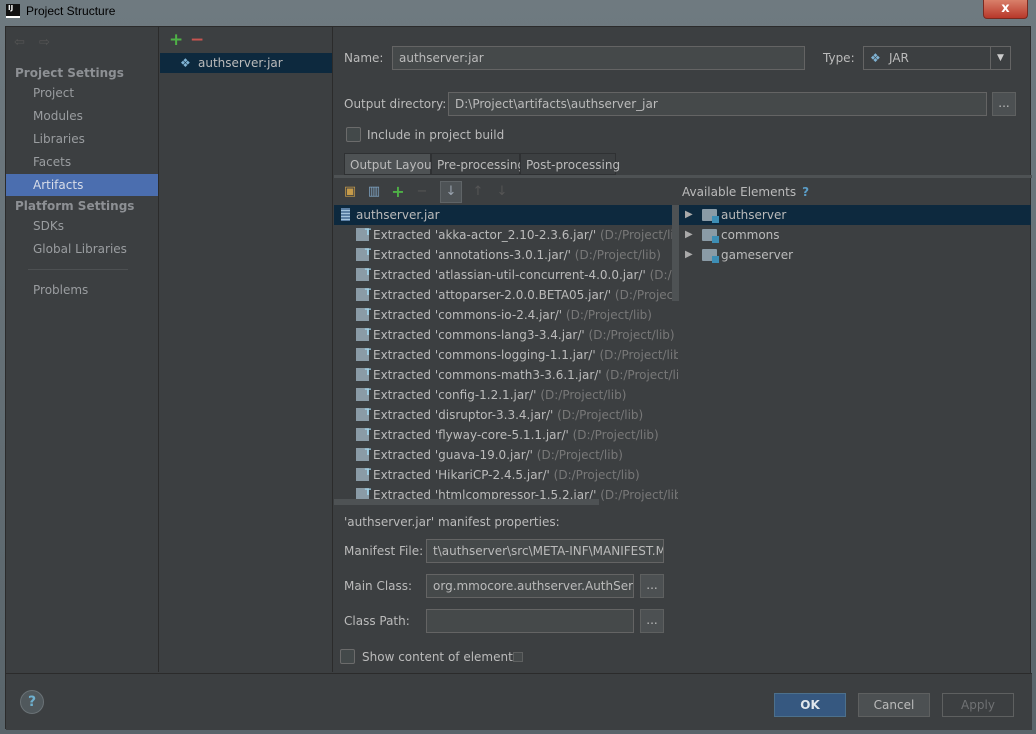  What do you see at coordinates (540, 275) in the screenshot?
I see `tree-row-jar-name: 'atlassian-util-concurrent-4.0.0.jar/'` at bounding box center [540, 275].